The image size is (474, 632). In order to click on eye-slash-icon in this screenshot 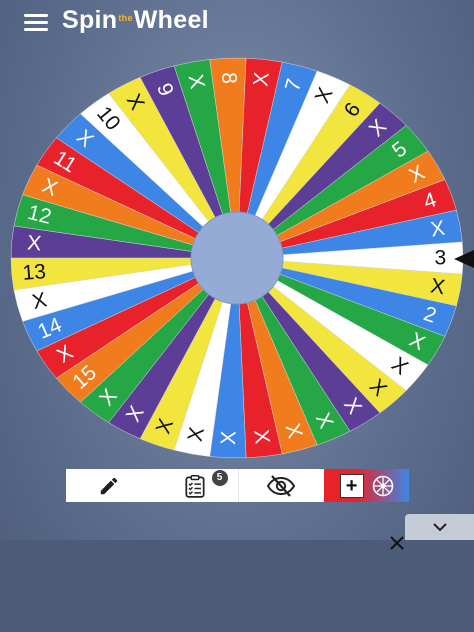, I will do `click(281, 485)`.